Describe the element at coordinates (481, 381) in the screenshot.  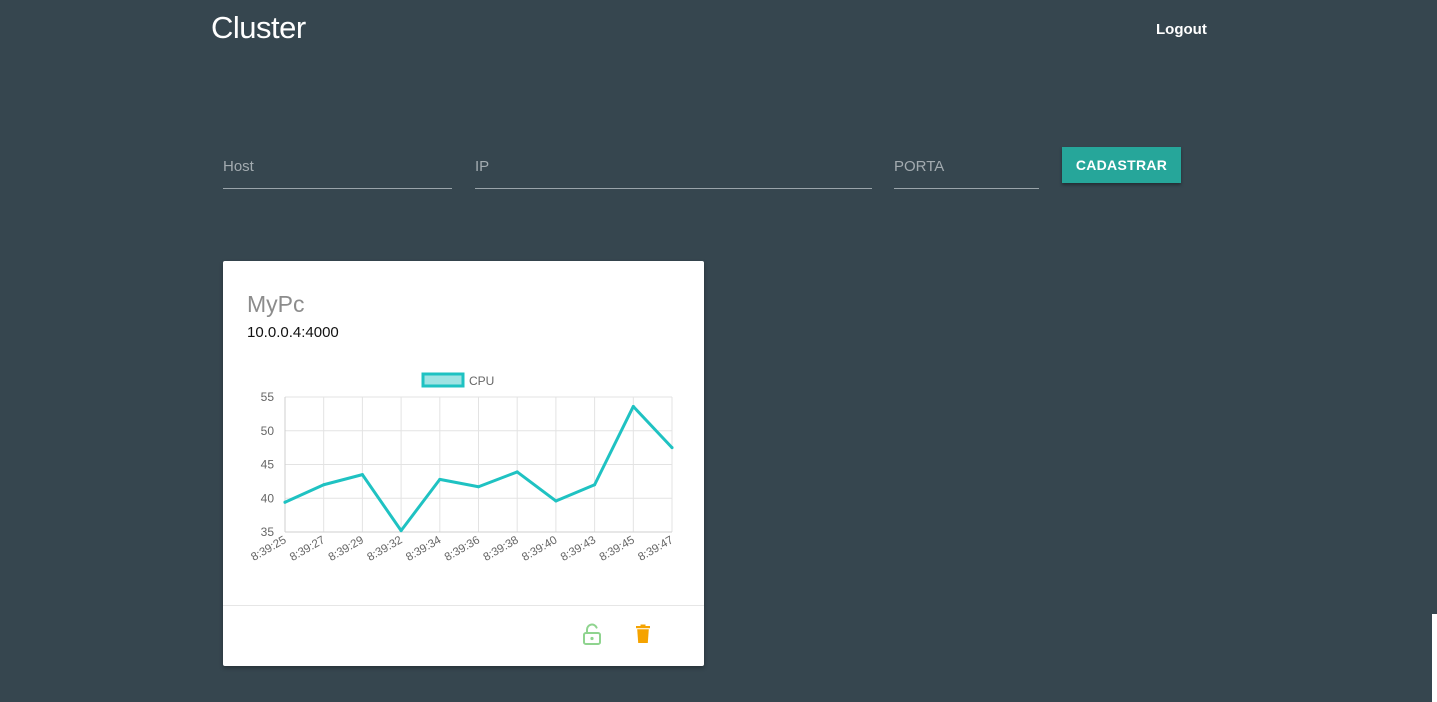
I see `legend-label: CPU` at that location.